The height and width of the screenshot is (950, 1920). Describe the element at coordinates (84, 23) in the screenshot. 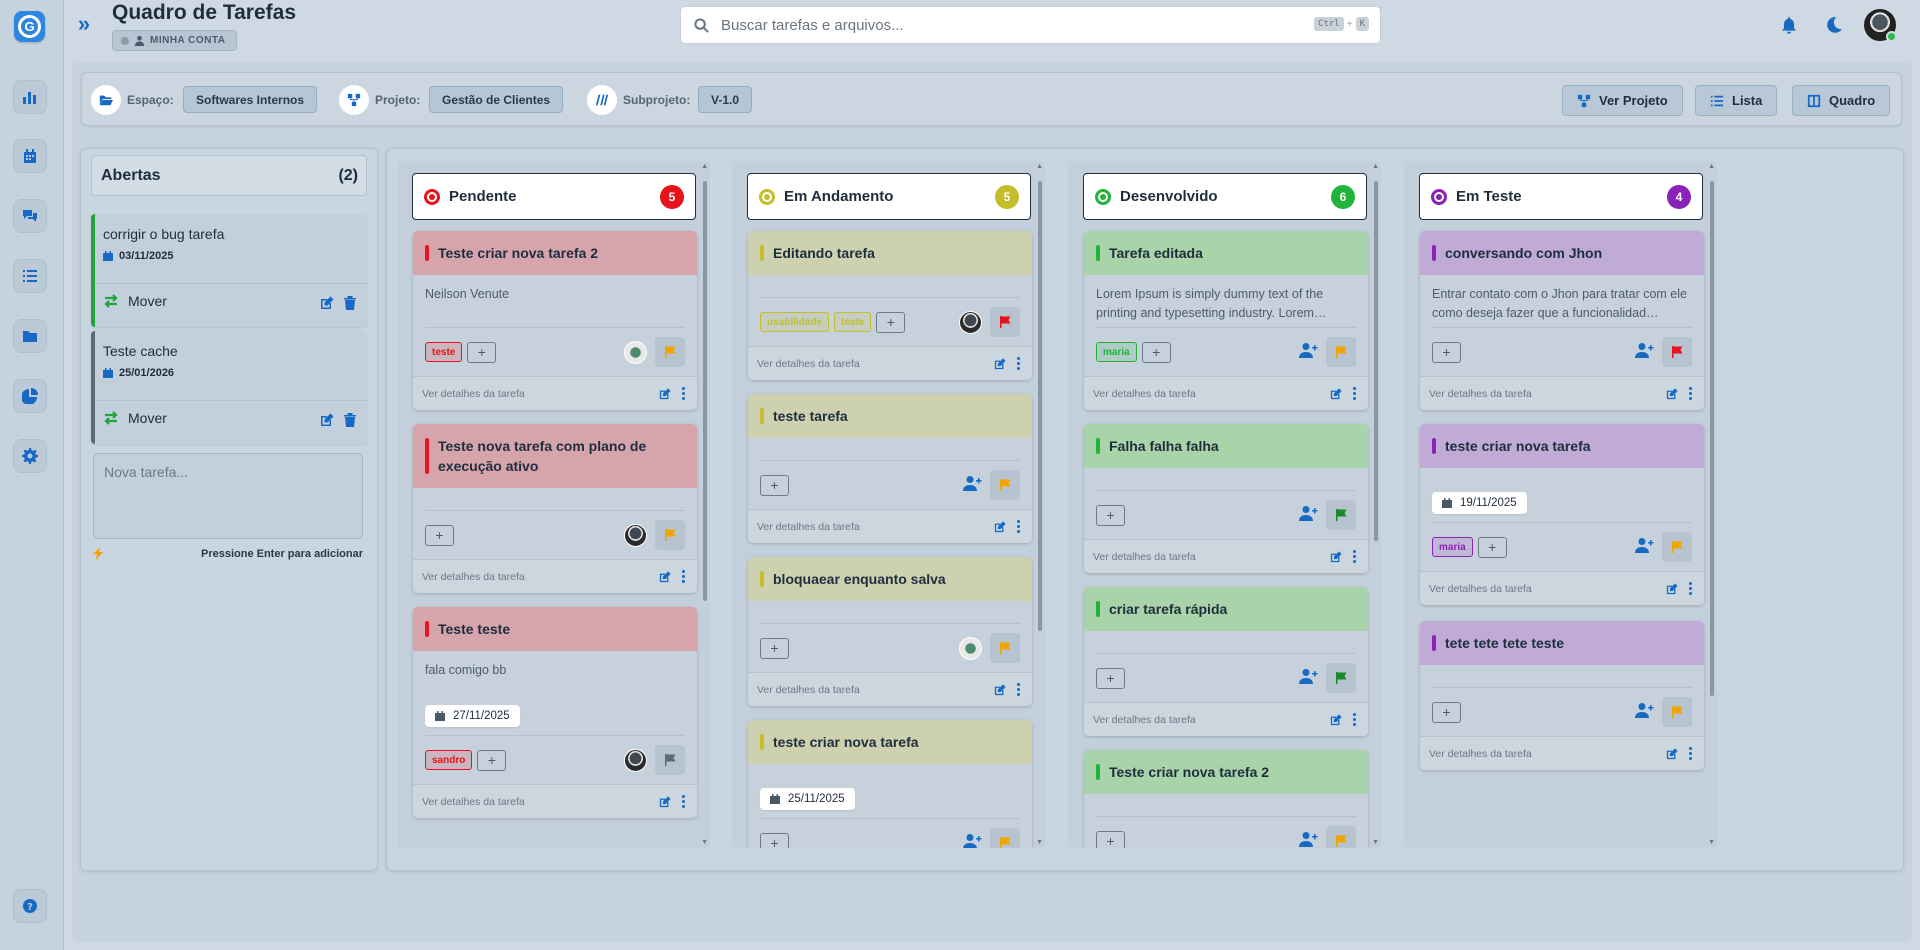

I see `expand-sidebar-icon: »` at that location.